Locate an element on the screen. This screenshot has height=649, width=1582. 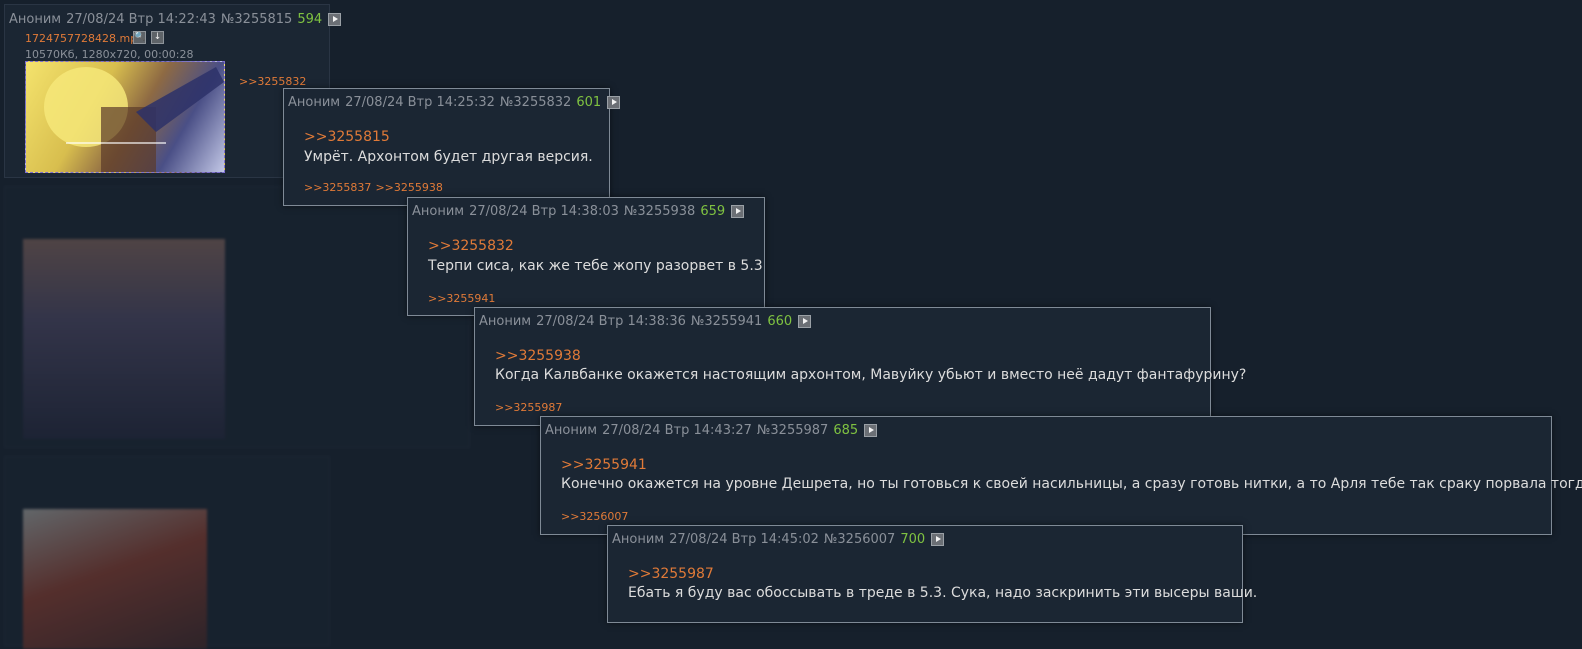
post-count: 700 is located at coordinates (913, 539).